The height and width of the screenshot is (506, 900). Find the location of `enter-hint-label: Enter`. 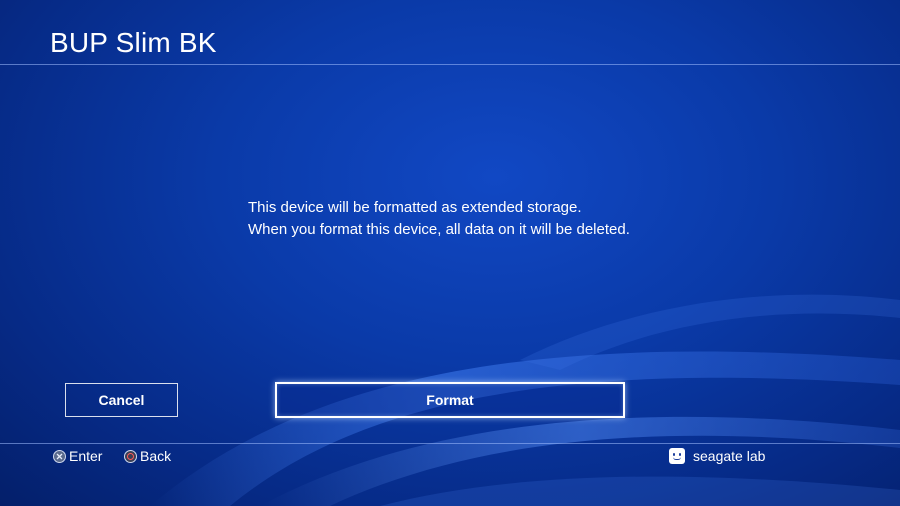

enter-hint-label: Enter is located at coordinates (86, 456).